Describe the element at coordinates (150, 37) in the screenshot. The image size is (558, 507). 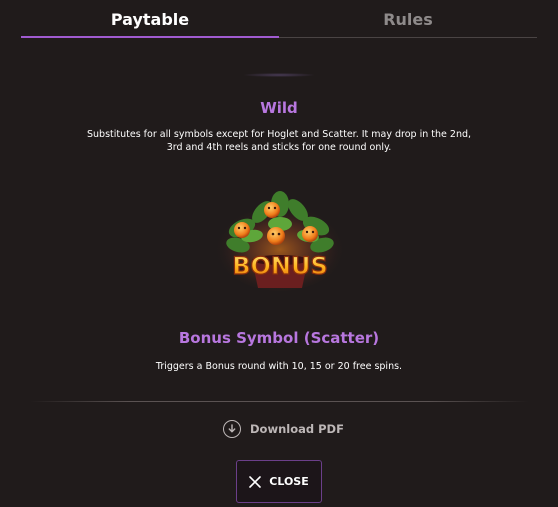
I see `active-tab-indicator` at that location.